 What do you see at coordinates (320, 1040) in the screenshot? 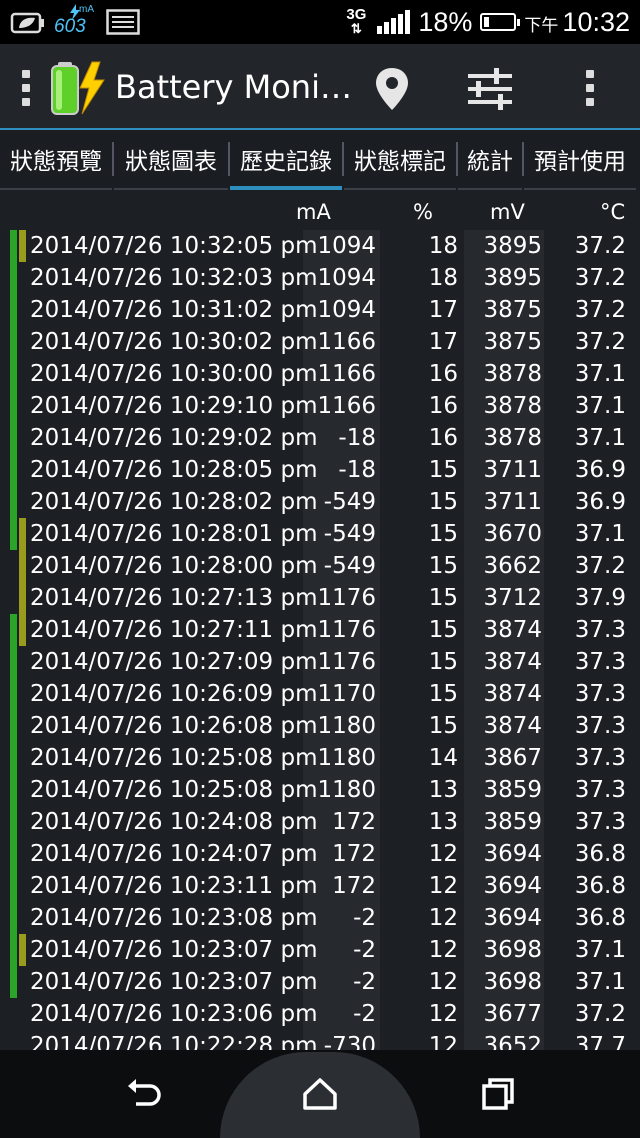
I see `table-row: 2014/07/26 10:22:28 pm -730 12 3652 37.7` at bounding box center [320, 1040].